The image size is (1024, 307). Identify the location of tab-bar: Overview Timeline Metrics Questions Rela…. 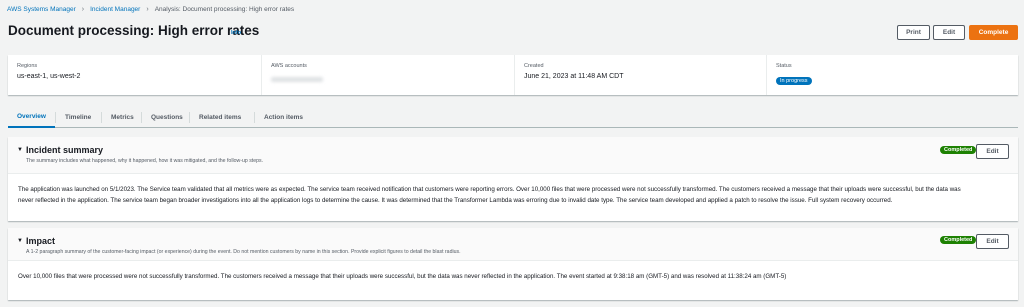
(513, 117).